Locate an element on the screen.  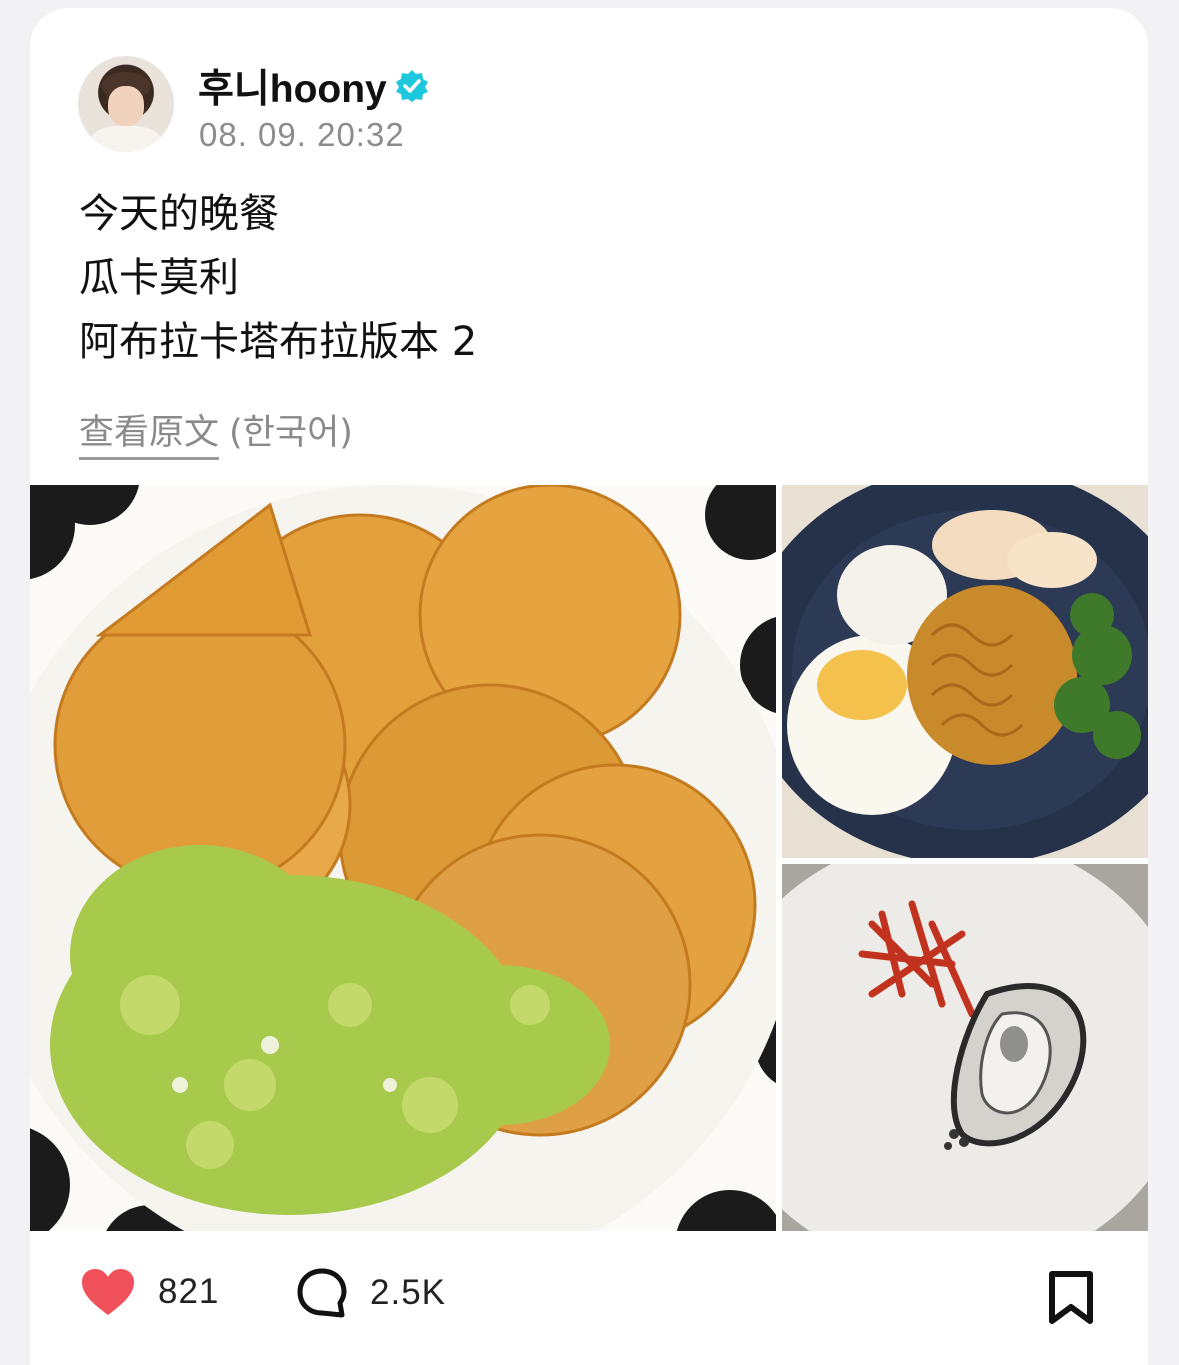
post-timestamp: 08. 09. 20:32 is located at coordinates (302, 134).